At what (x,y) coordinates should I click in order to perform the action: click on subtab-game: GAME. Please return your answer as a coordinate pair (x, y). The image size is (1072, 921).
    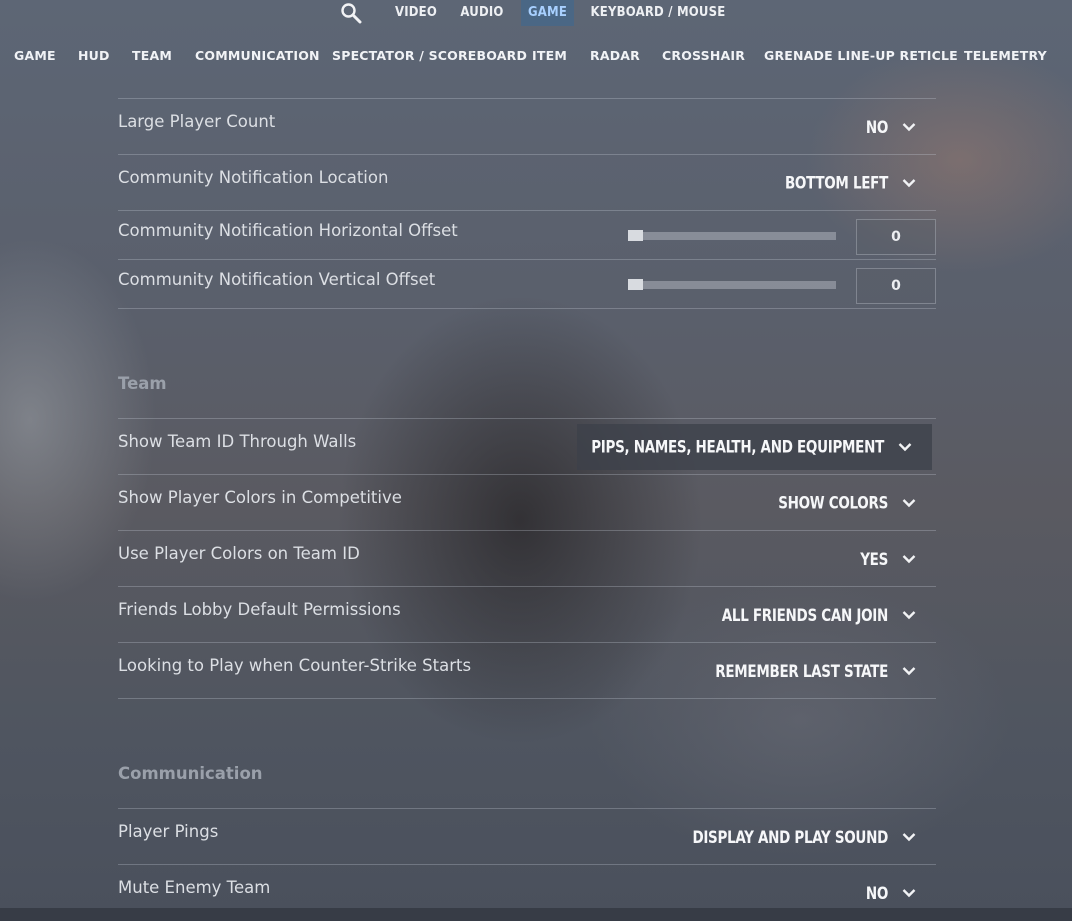
    Looking at the image, I should click on (35, 56).